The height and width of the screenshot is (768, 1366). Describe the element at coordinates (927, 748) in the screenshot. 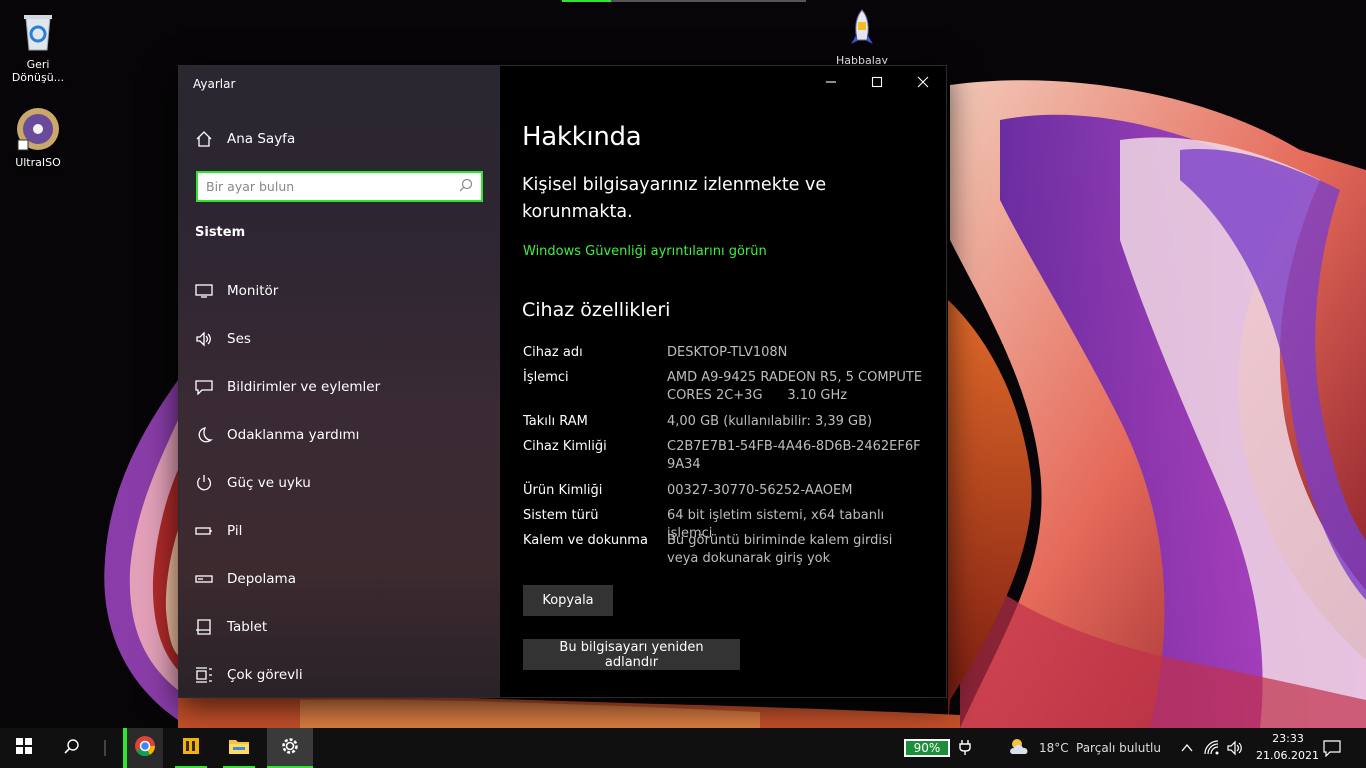

I see `battery-percentage: 90%` at that location.